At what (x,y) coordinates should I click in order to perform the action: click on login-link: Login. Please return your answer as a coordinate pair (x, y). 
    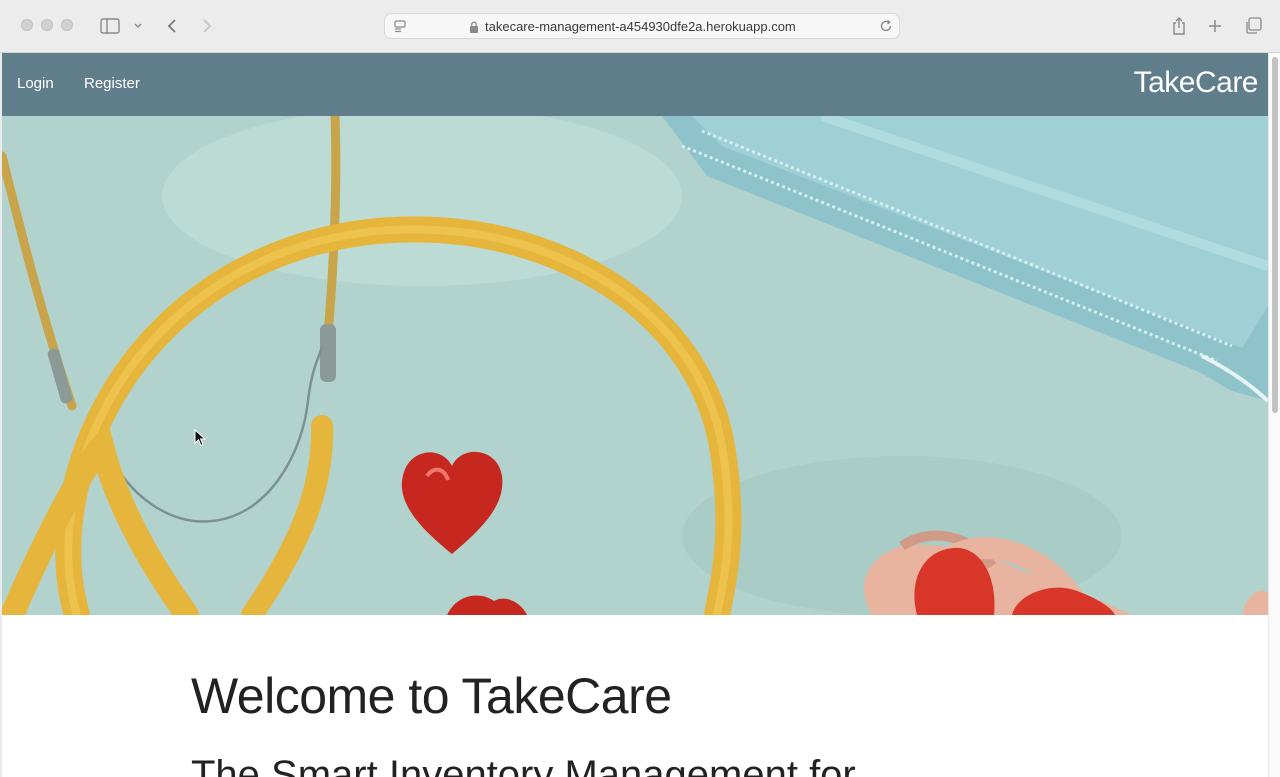
    Looking at the image, I should click on (35, 83).